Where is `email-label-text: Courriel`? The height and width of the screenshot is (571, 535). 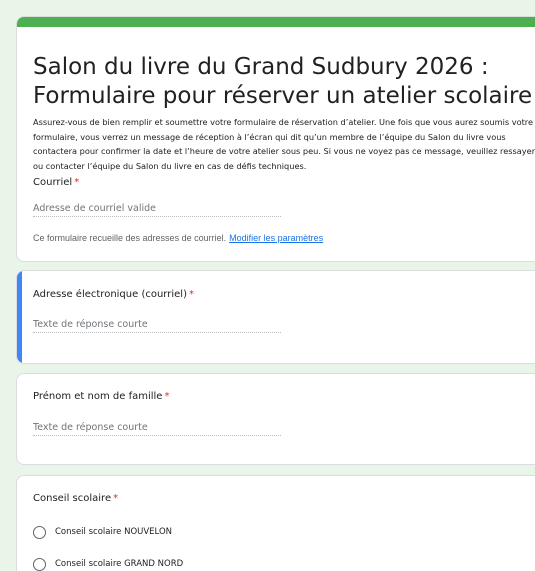 email-label-text: Courriel is located at coordinates (53, 182).